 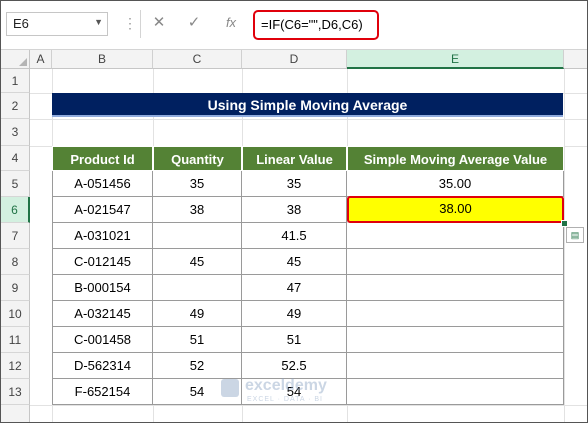 I want to click on formula-input: =IF(C6="",D6,C6), so click(x=316, y=25).